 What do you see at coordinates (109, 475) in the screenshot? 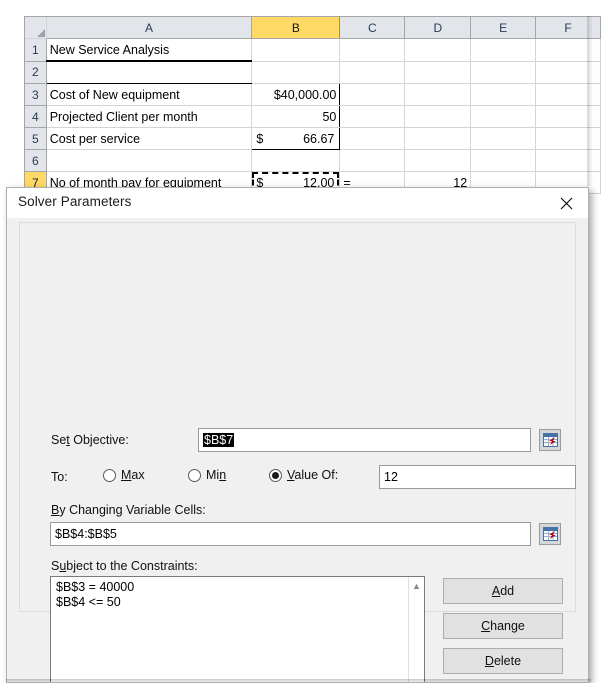
I see `radio-max-dot` at bounding box center [109, 475].